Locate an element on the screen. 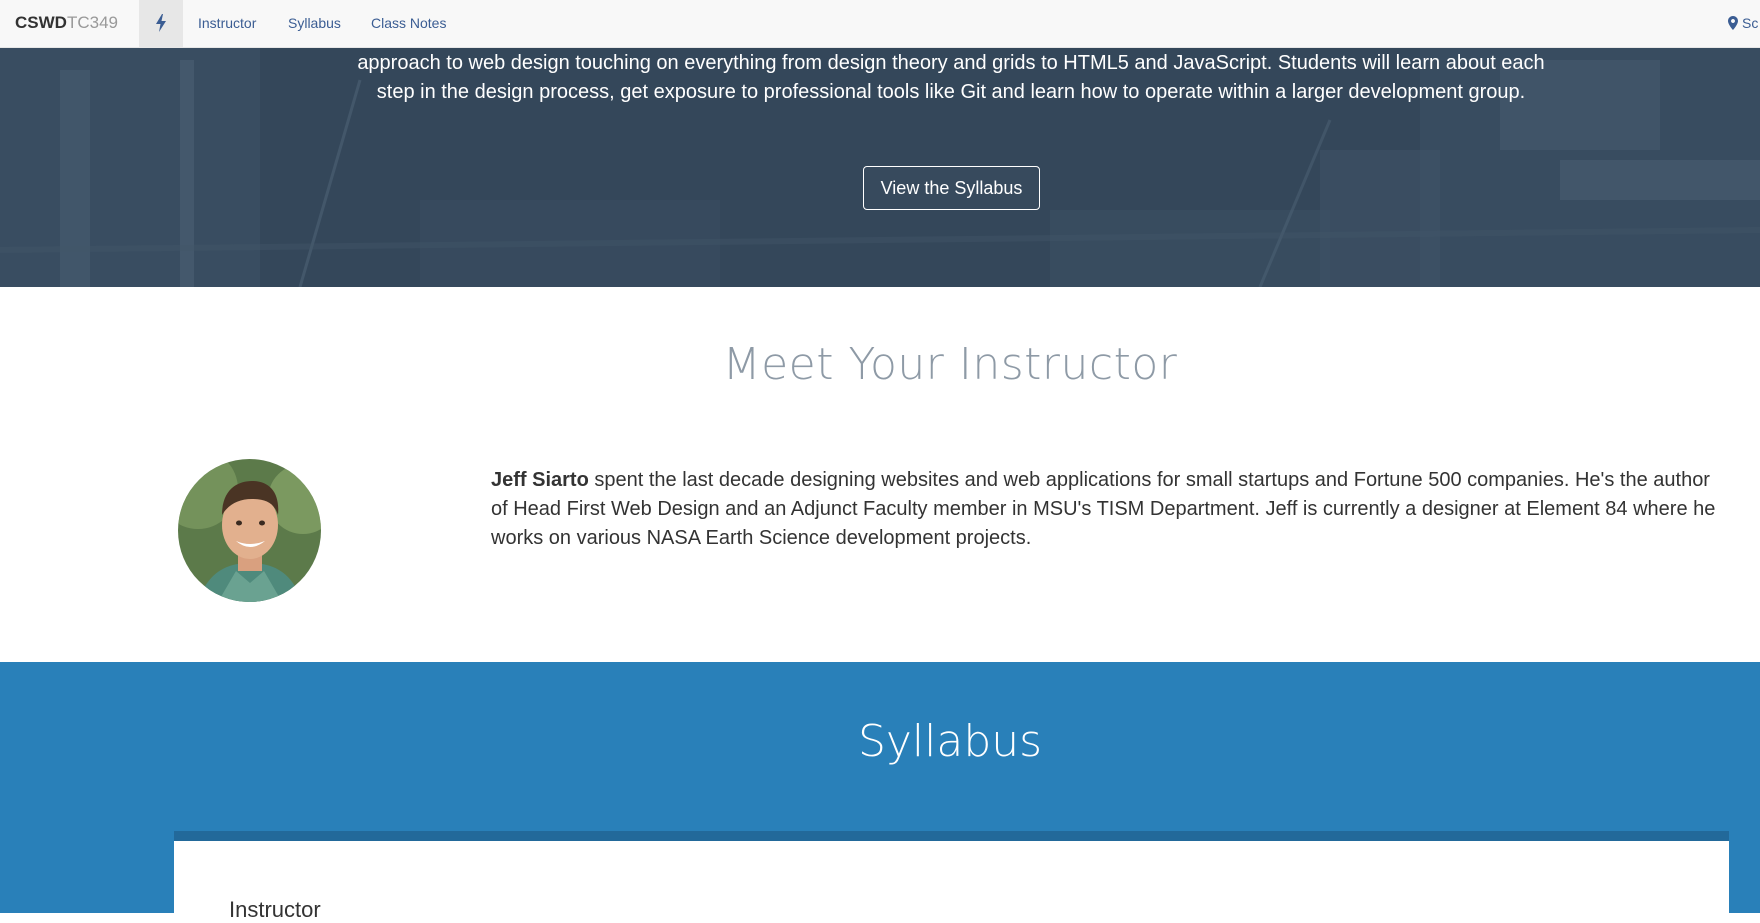 The height and width of the screenshot is (923, 1760). syllabus-heading: Syllabus is located at coordinates (950, 741).